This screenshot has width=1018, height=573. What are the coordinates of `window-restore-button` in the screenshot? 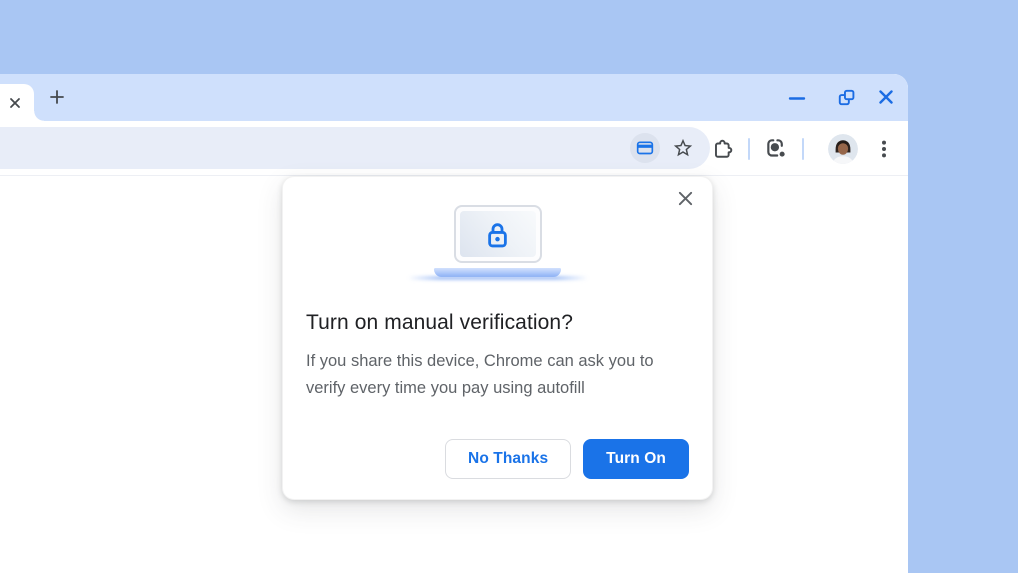 It's located at (846, 97).